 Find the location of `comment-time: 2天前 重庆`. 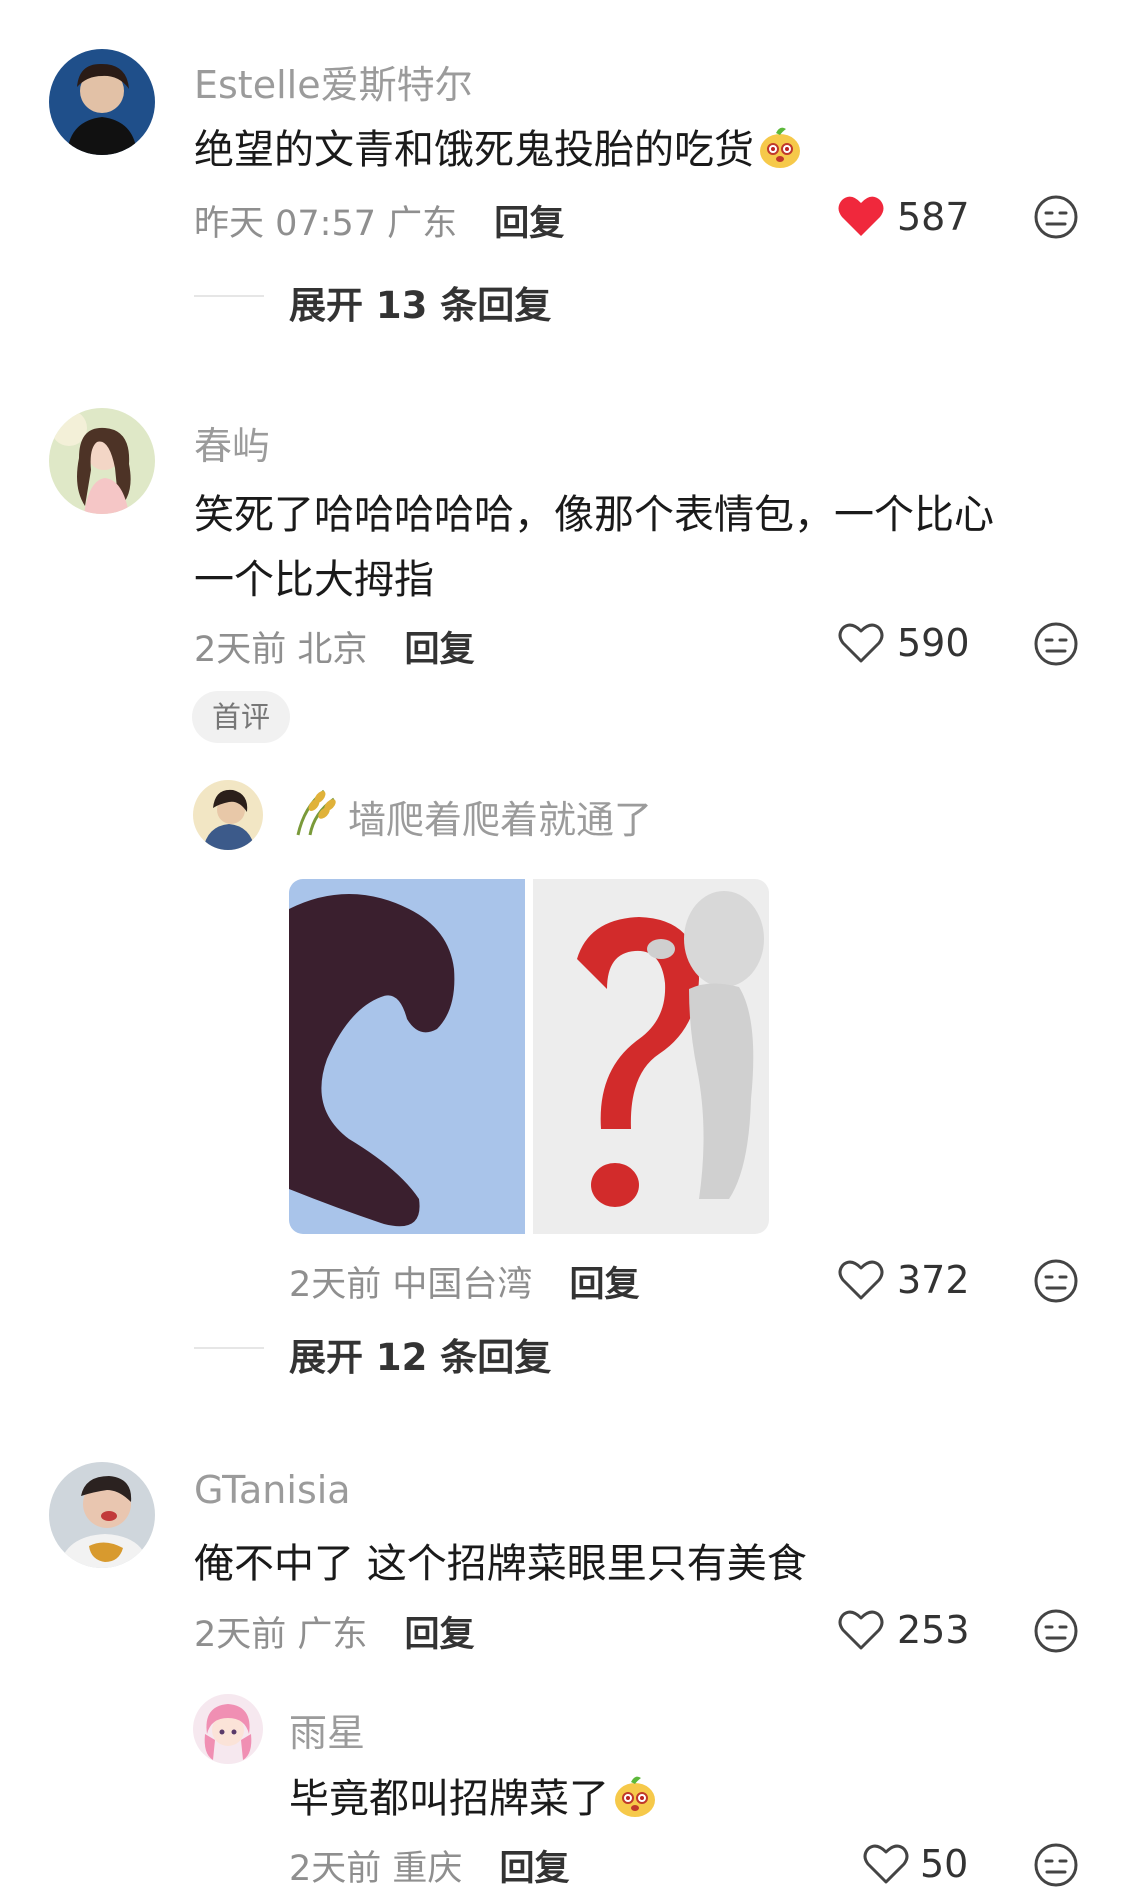

comment-time: 2天前 重庆 is located at coordinates (376, 1869).